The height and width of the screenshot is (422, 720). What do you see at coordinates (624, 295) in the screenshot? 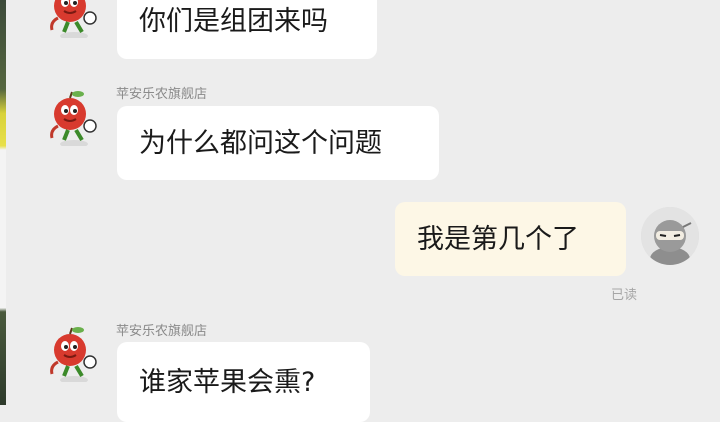
I see `read-status: 已读` at bounding box center [624, 295].